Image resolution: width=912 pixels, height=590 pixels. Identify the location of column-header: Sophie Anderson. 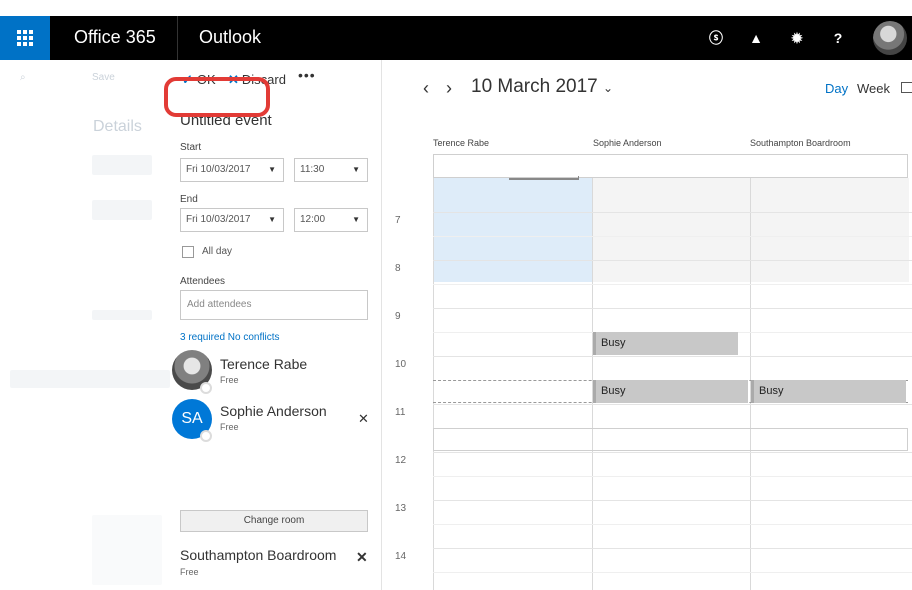
(627, 143).